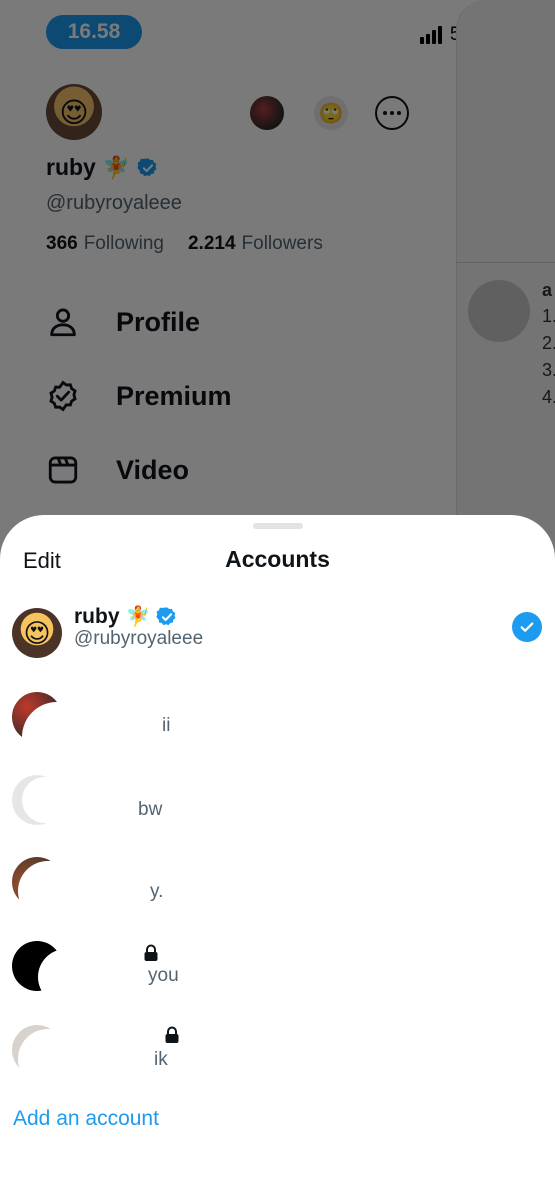 Image resolution: width=555 pixels, height=1200 pixels. I want to click on account-handle: ii, so click(166, 725).